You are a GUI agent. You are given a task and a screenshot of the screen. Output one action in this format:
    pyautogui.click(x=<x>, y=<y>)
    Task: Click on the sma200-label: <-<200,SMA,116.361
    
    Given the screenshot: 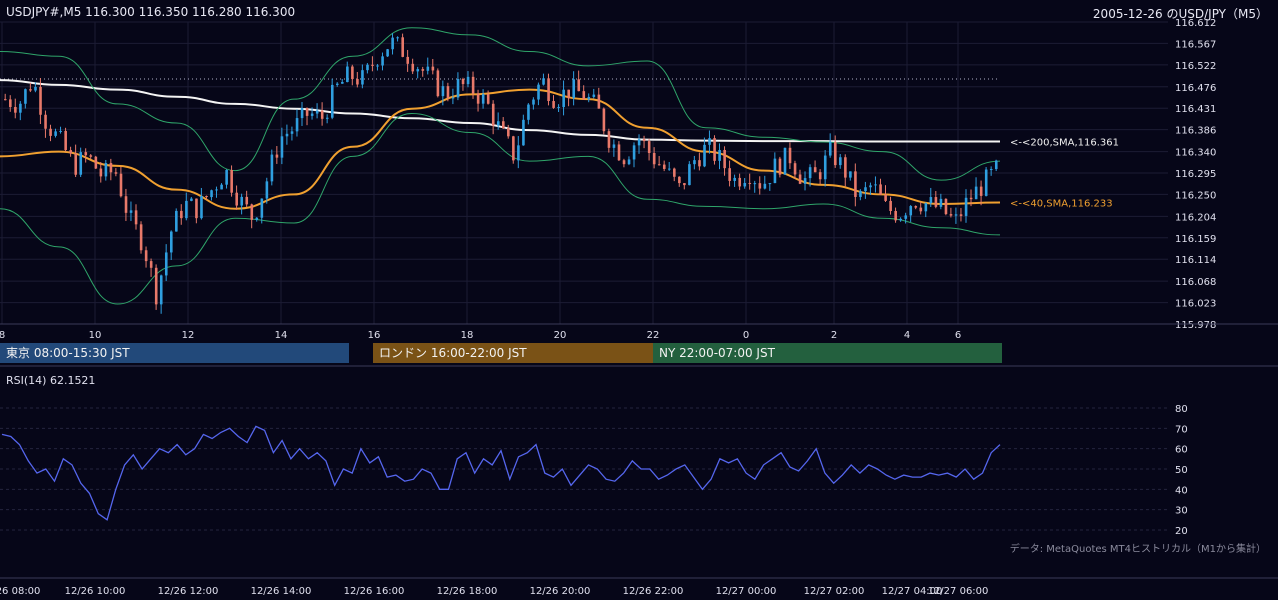 What is the action you would take?
    pyautogui.click(x=1064, y=143)
    